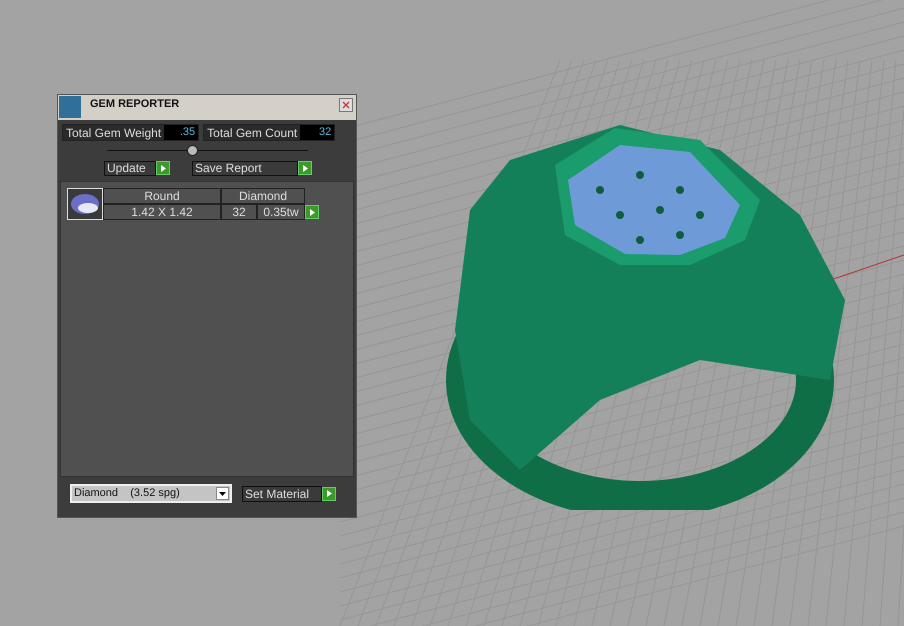 This screenshot has width=904, height=626. I want to click on table-cell: 0.35tw, so click(281, 212).